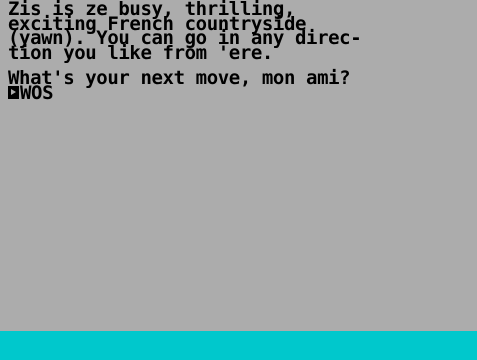 The height and width of the screenshot is (360, 477). I want to click on command-input-value: WOS, so click(37, 92).